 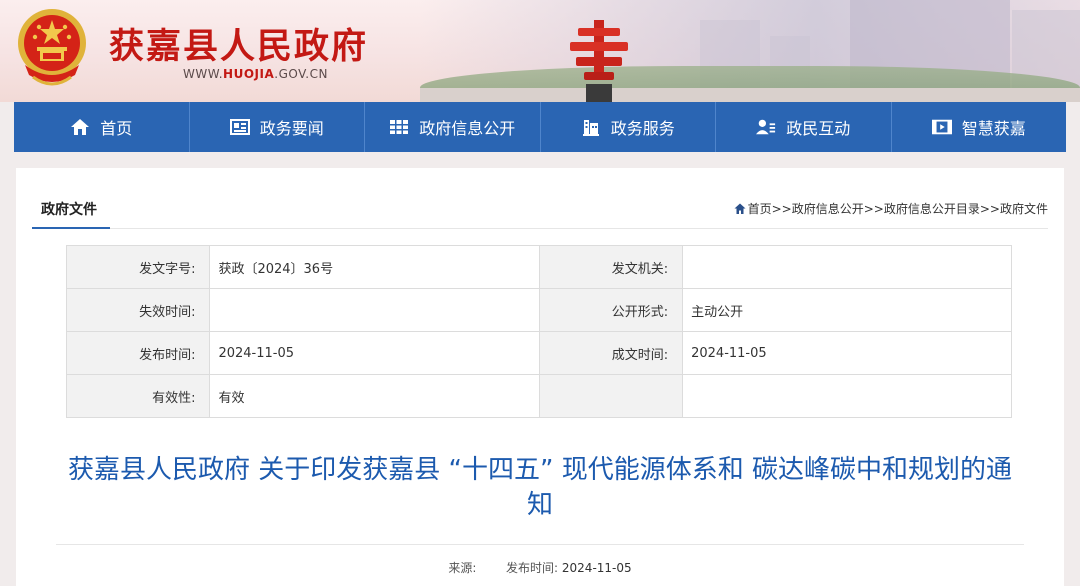 I want to click on nav-item-interaction: 政民互动, so click(x=803, y=127).